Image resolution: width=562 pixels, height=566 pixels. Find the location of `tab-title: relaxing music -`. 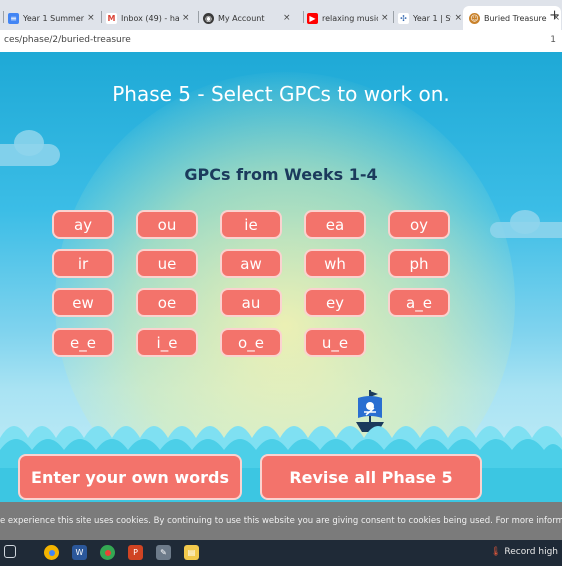

tab-title: relaxing music - is located at coordinates (350, 18).